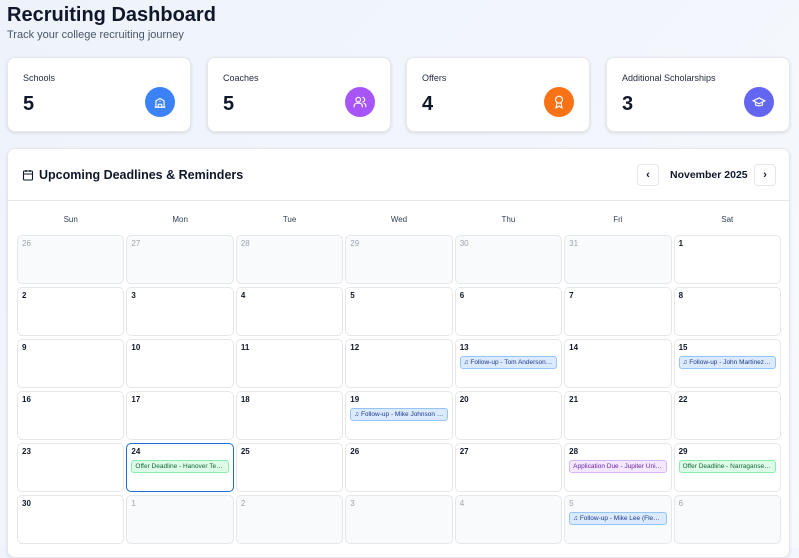 This screenshot has height=558, width=799. I want to click on weekday-label: Sat, so click(727, 219).